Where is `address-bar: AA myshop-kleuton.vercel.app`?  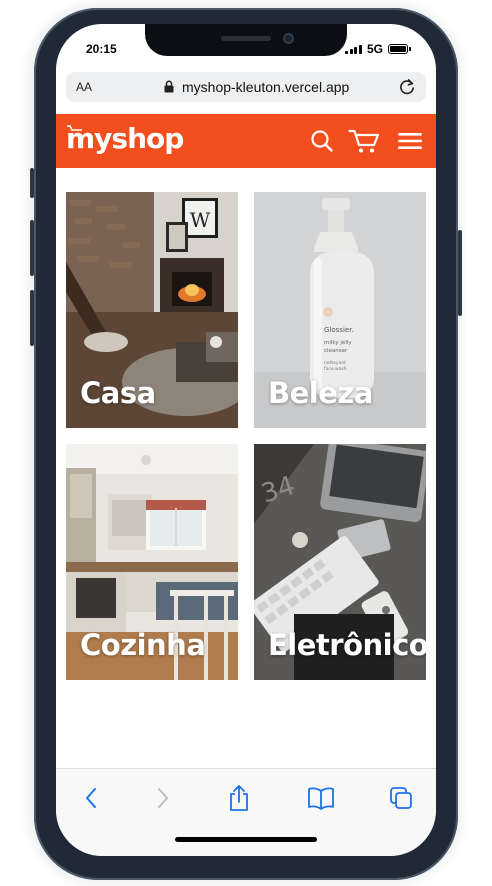 address-bar: AA myshop-kleuton.vercel.app is located at coordinates (246, 87).